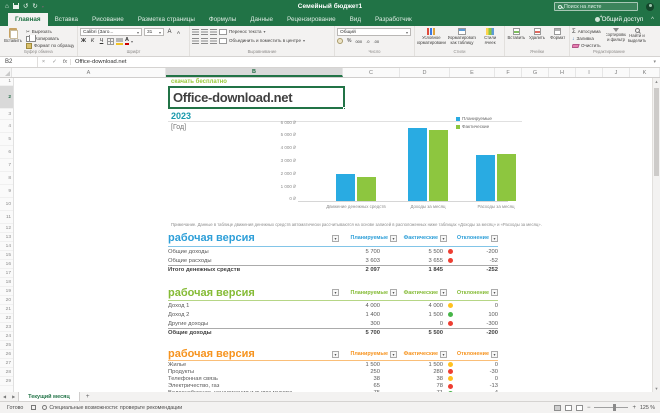 The height and width of the screenshot is (413, 660). I want to click on row-number: 8, so click(6, 178).